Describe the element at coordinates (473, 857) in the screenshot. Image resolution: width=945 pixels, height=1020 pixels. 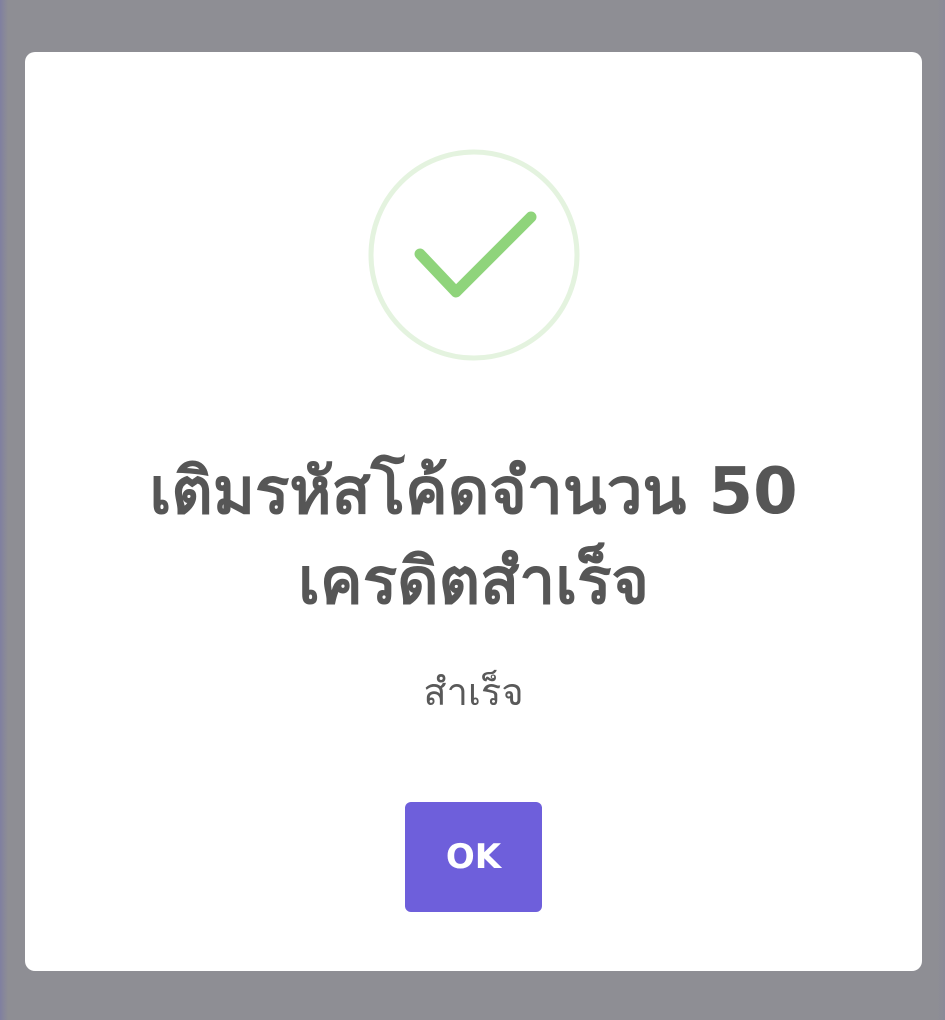
I see `ok-button: OK` at that location.